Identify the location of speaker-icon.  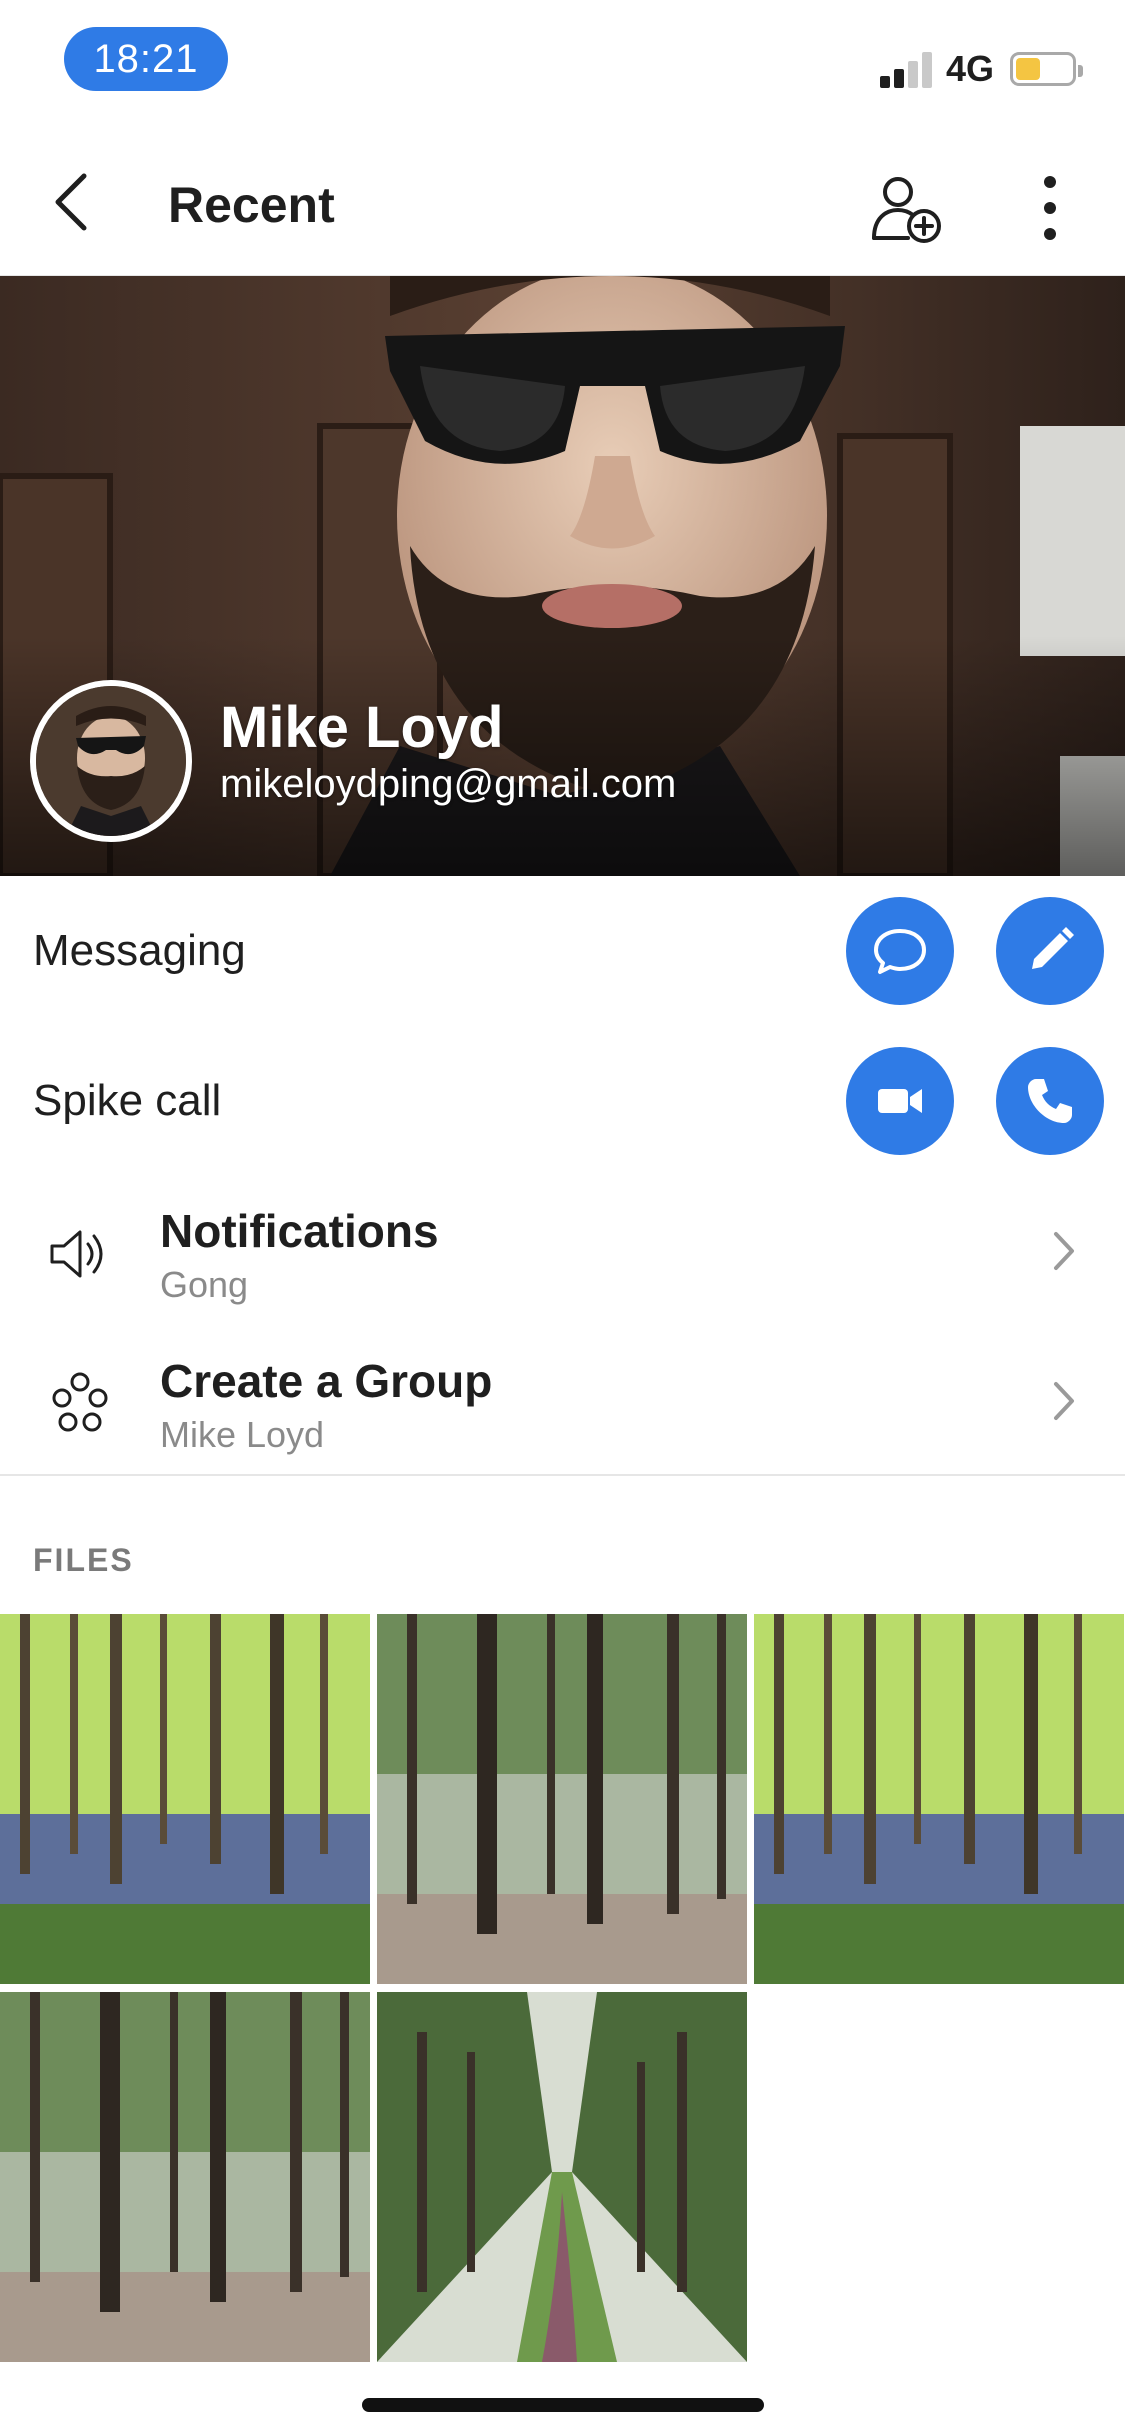
(76, 1254).